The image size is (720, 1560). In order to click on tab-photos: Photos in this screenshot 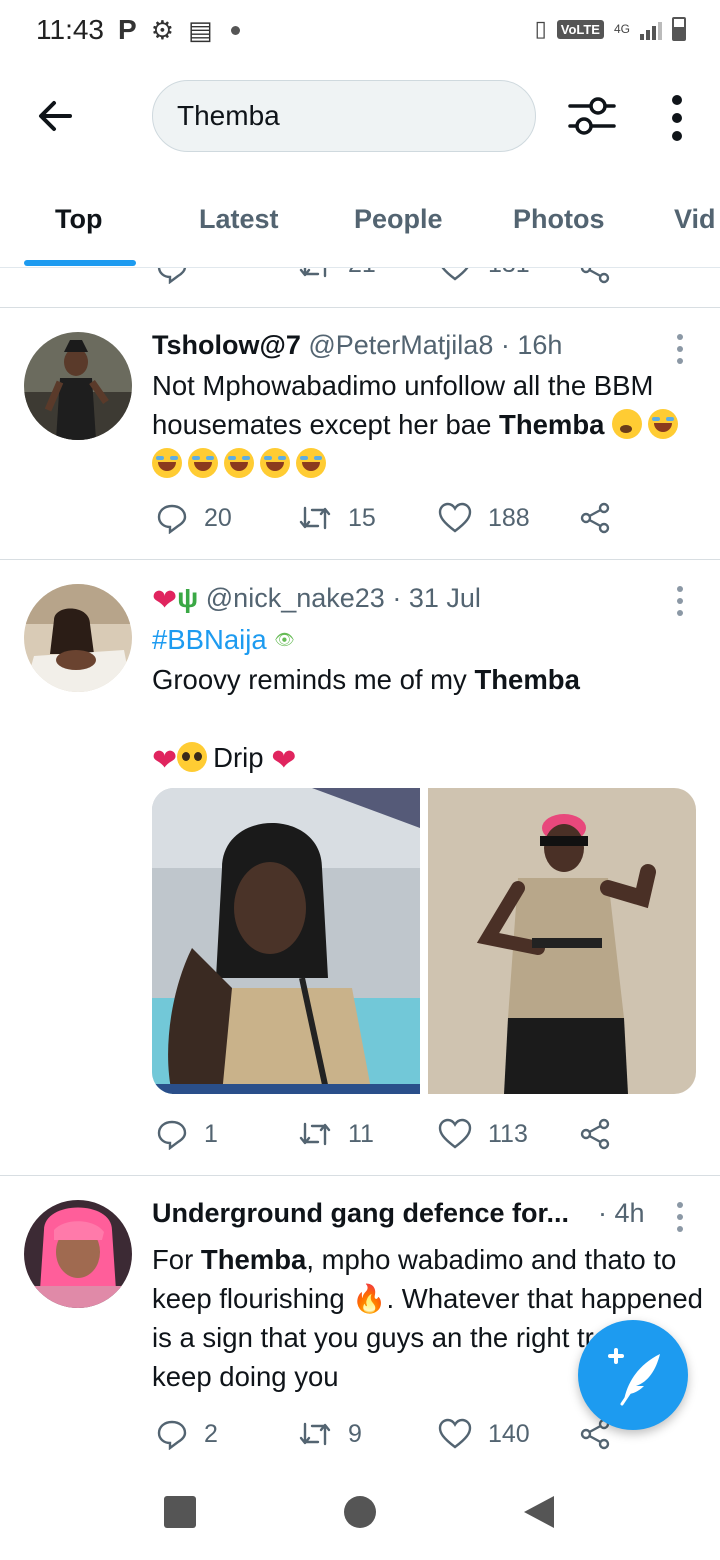, I will do `click(559, 219)`.